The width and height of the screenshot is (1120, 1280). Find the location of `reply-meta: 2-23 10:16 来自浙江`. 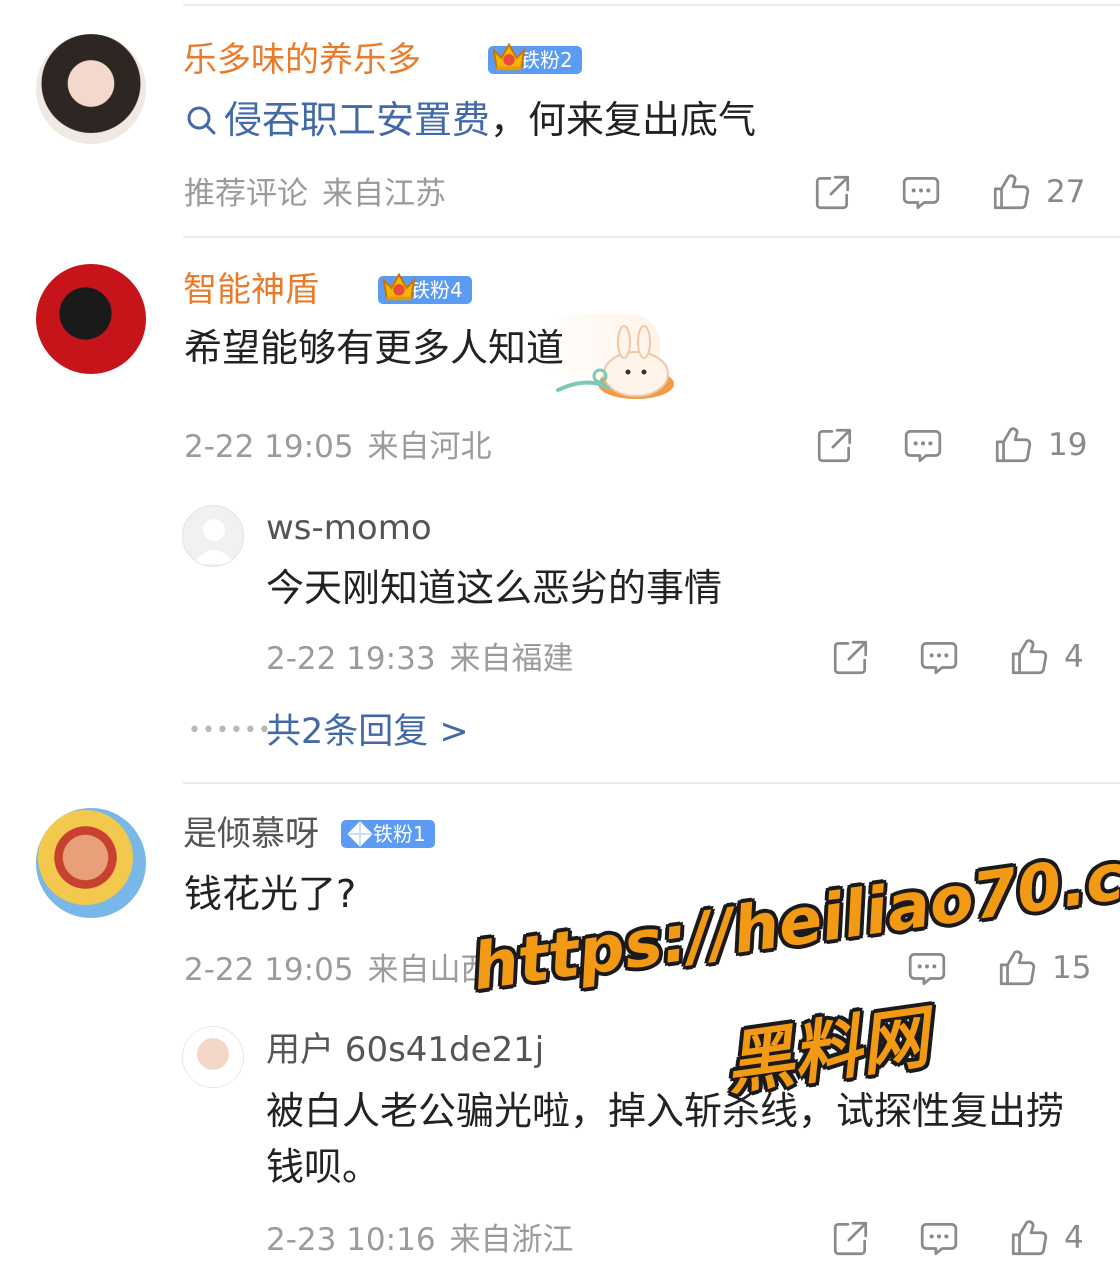

reply-meta: 2-23 10:16 来自浙江 is located at coordinates (420, 1240).